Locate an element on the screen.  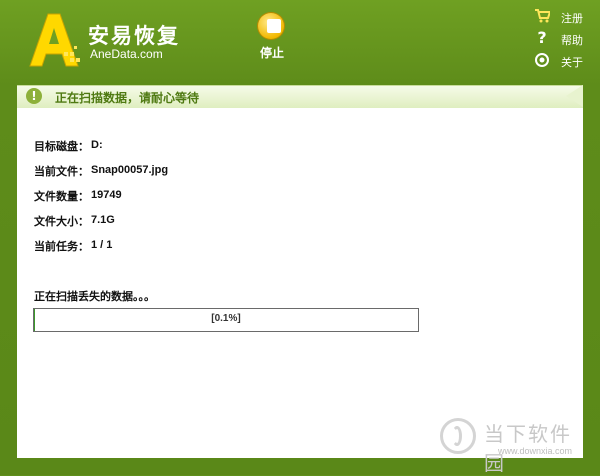
about-icon is located at coordinates (542, 60).